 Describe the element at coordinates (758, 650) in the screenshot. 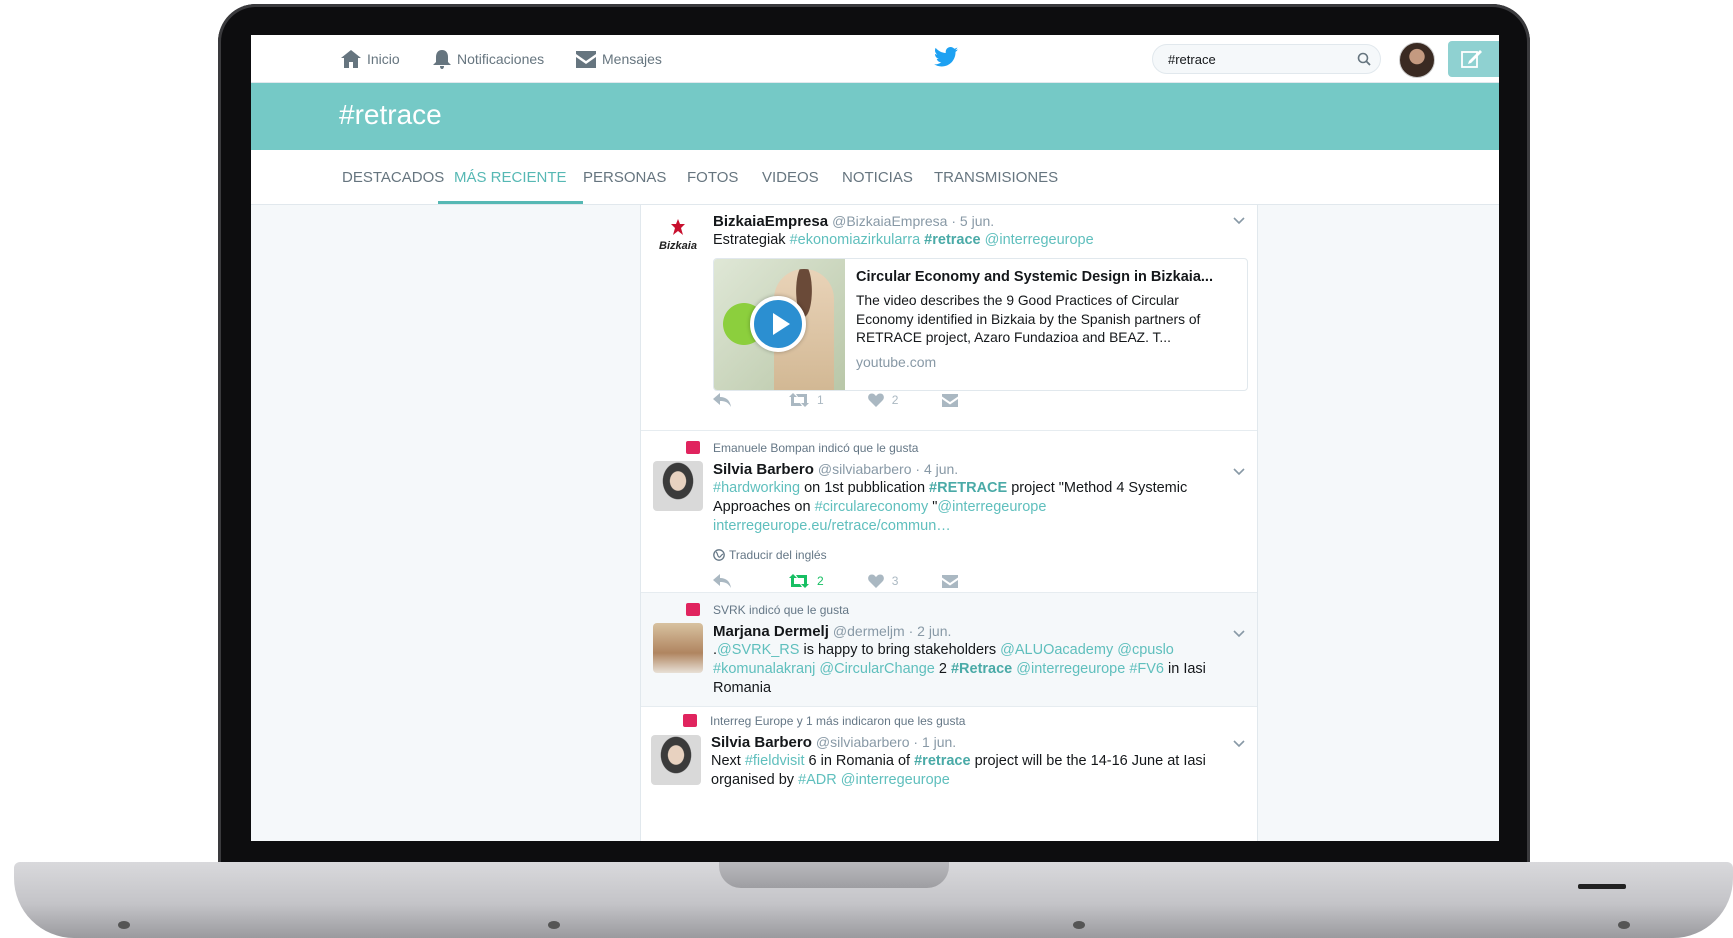

I see `mention-link: @SVRK_RS` at that location.